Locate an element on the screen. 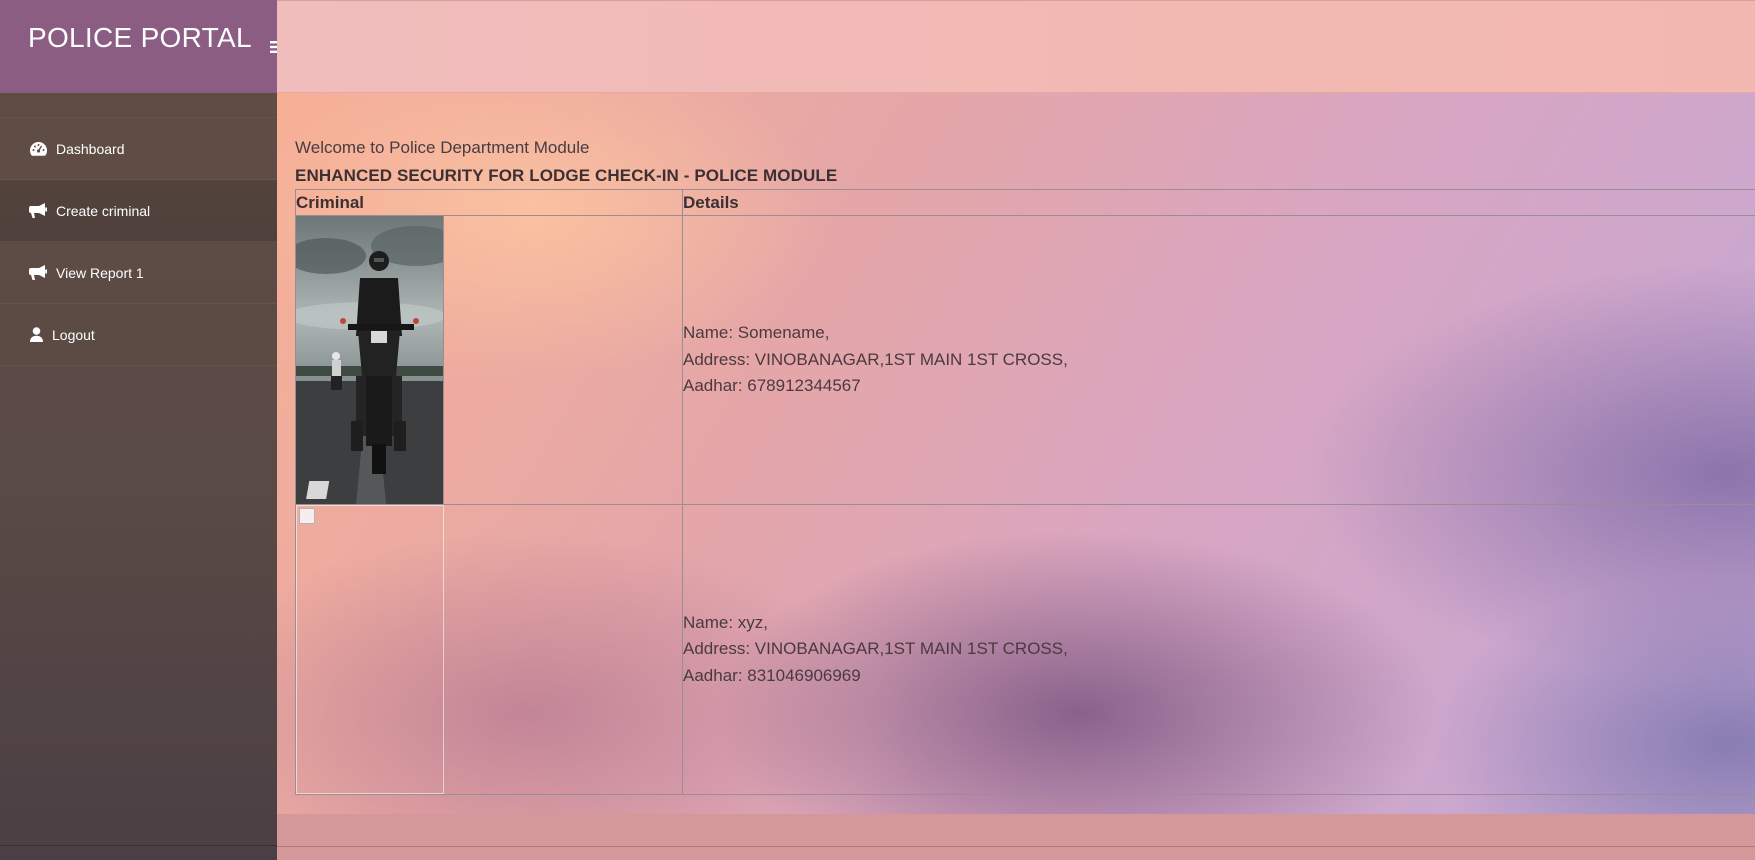 The image size is (1755, 860). user-icon is located at coordinates (36, 335).